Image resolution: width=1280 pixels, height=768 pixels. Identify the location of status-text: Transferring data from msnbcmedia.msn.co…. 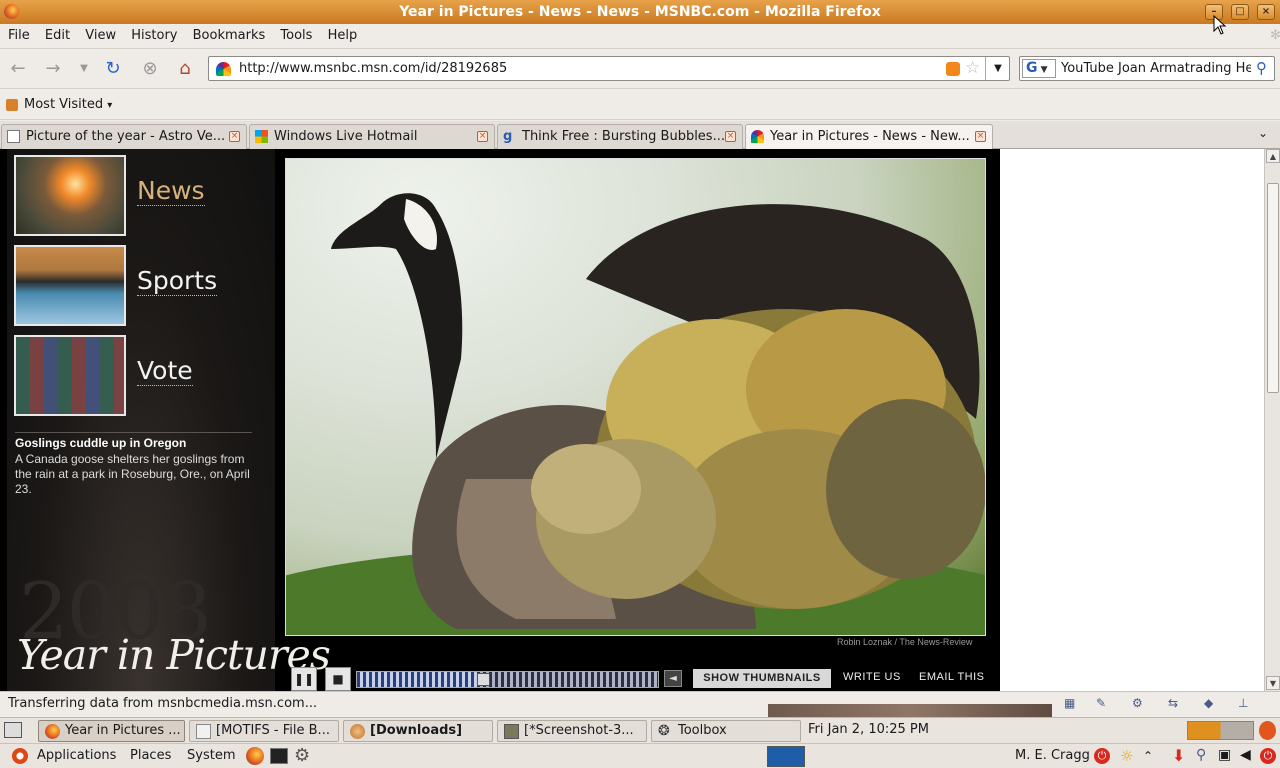
(163, 703).